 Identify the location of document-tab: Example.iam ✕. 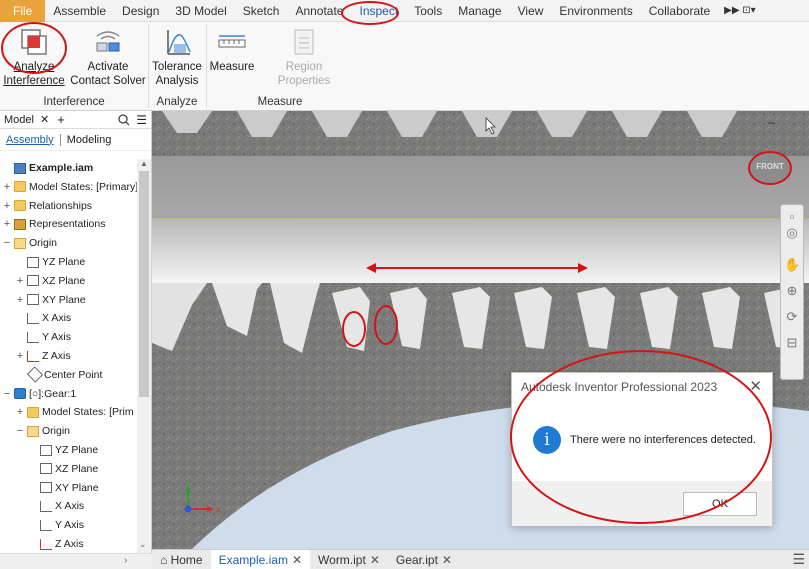
(260, 559).